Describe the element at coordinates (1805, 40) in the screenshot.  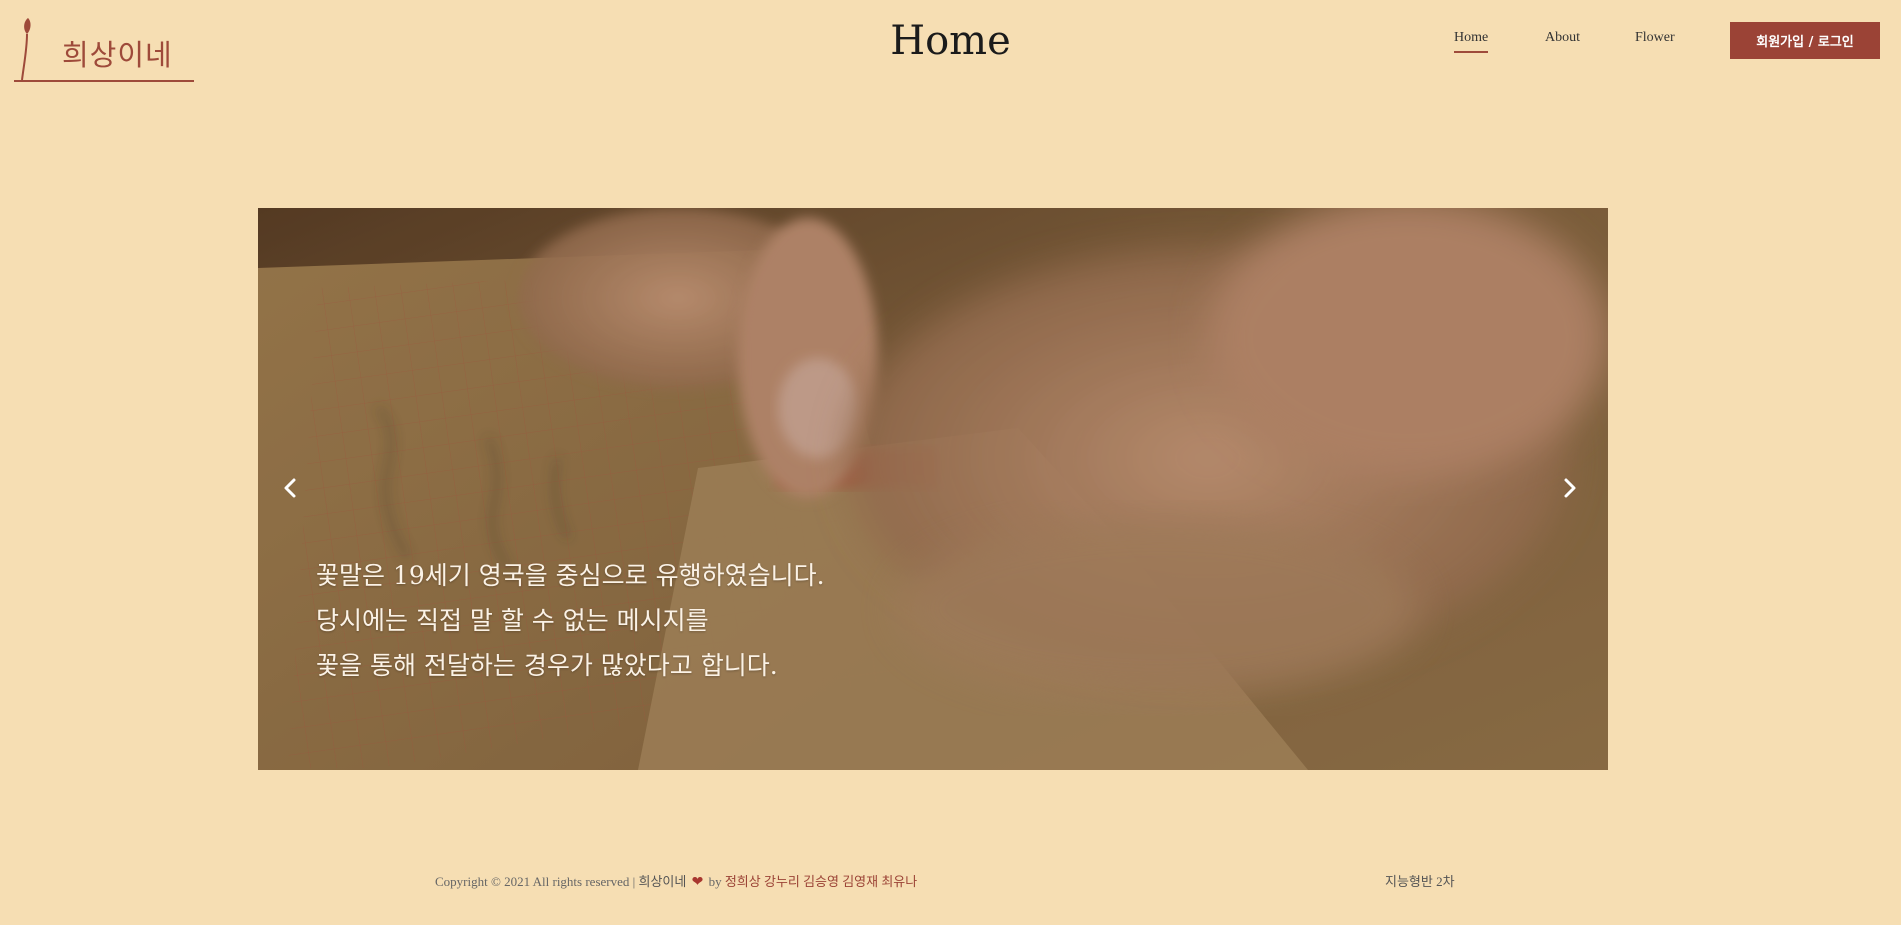
I see `signup-login-button: 회원가입 / 로그인` at that location.